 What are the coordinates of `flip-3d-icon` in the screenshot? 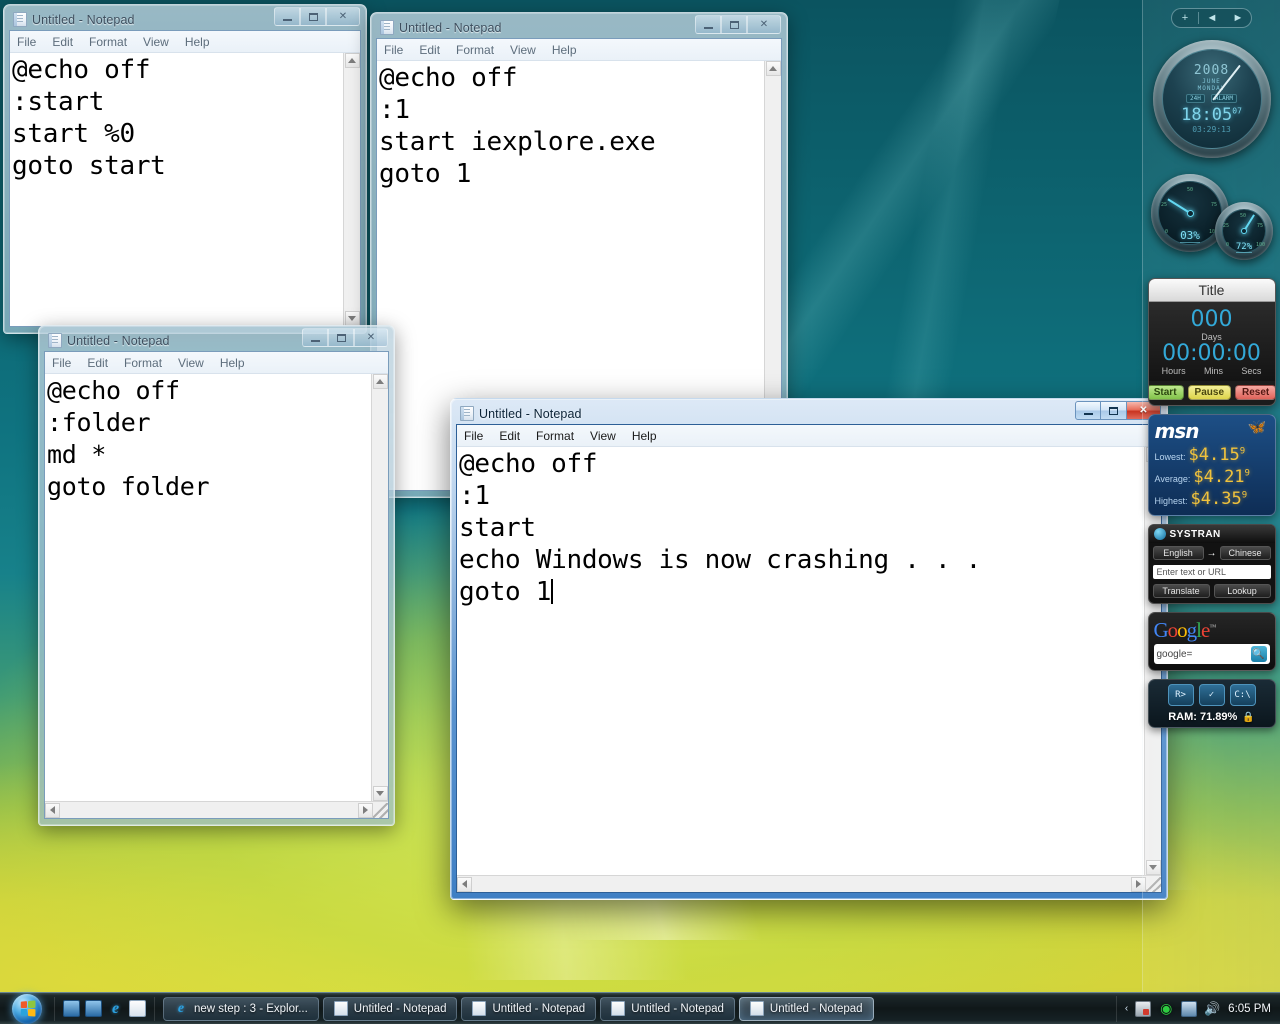 It's located at (93, 1008).